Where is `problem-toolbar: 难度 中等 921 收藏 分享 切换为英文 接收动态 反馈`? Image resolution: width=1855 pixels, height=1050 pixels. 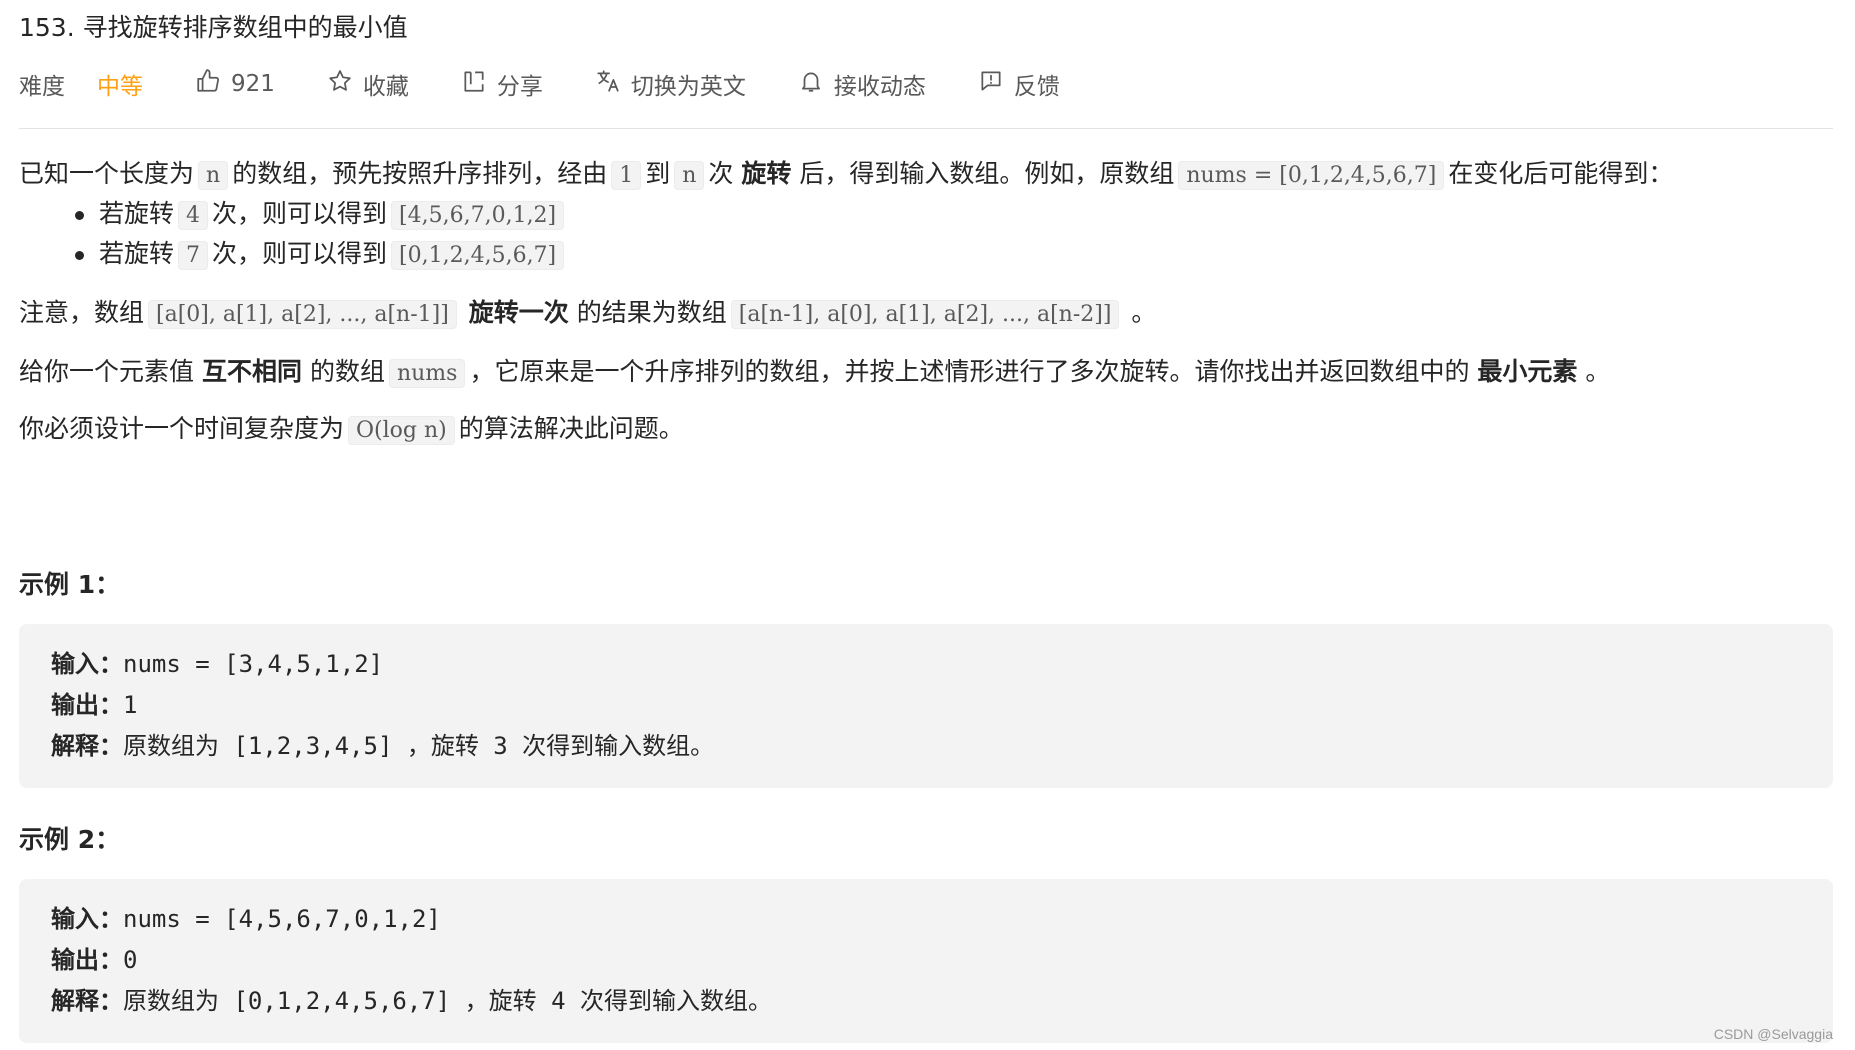
problem-toolbar: 难度 中等 921 收藏 分享 切换为英文 接收动态 反馈 is located at coordinates (565, 84).